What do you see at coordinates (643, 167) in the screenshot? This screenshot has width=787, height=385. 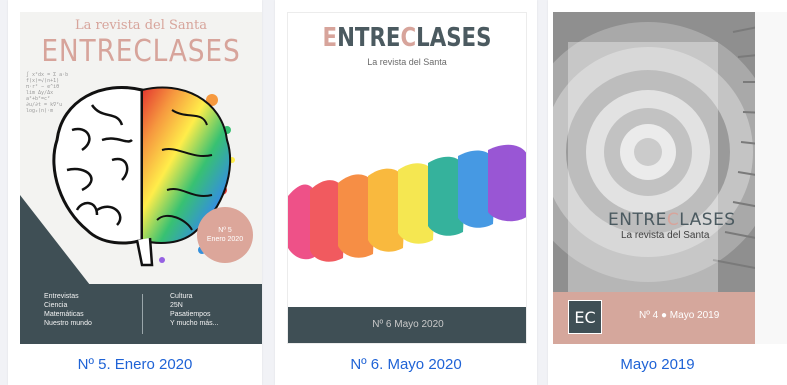 I see `cover-frame` at bounding box center [643, 167].